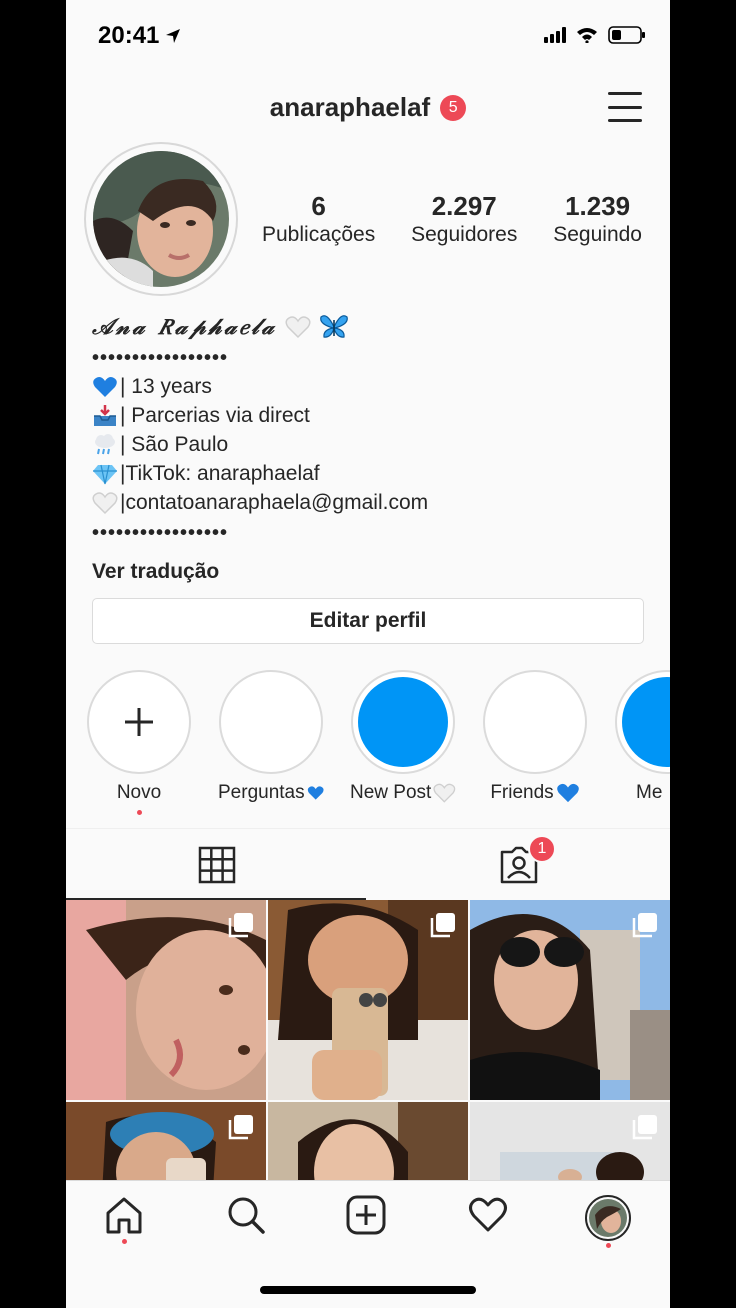 The height and width of the screenshot is (1308, 736). I want to click on battery-icon, so click(626, 35).